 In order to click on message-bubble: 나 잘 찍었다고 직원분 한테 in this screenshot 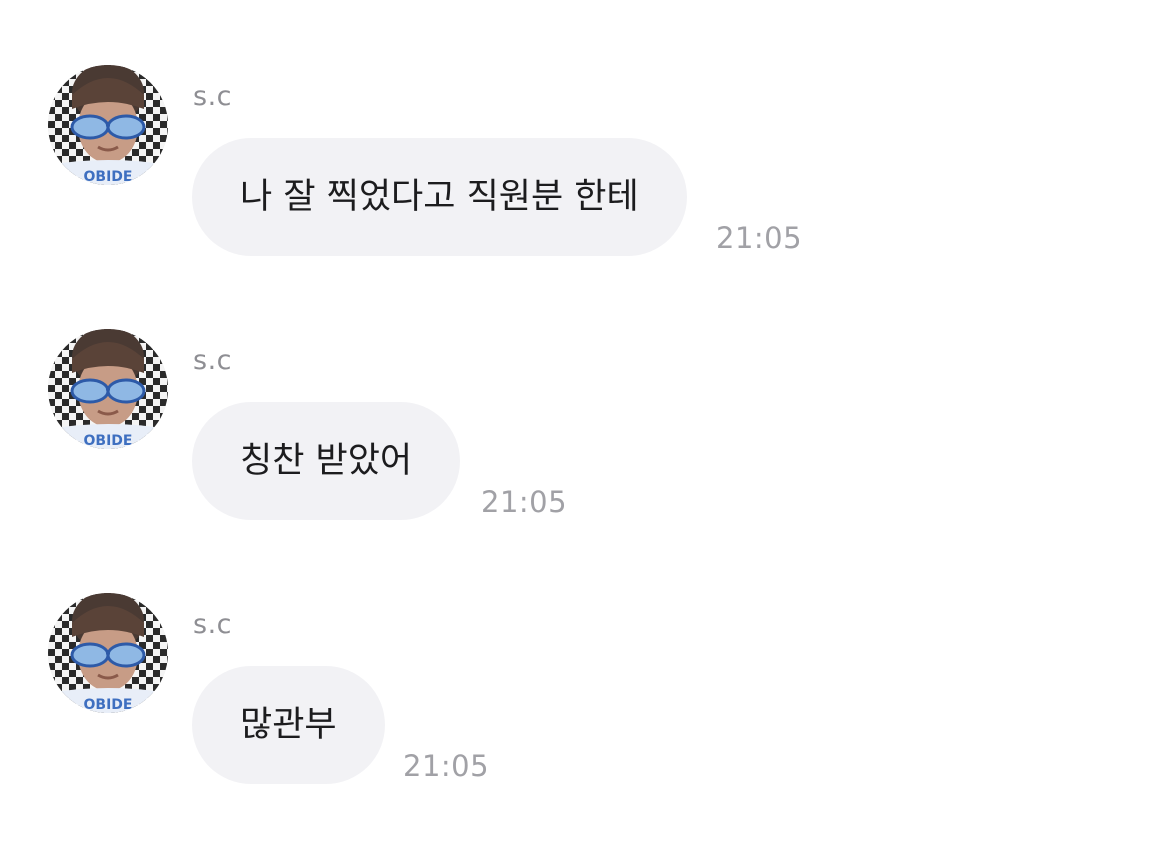, I will do `click(439, 197)`.